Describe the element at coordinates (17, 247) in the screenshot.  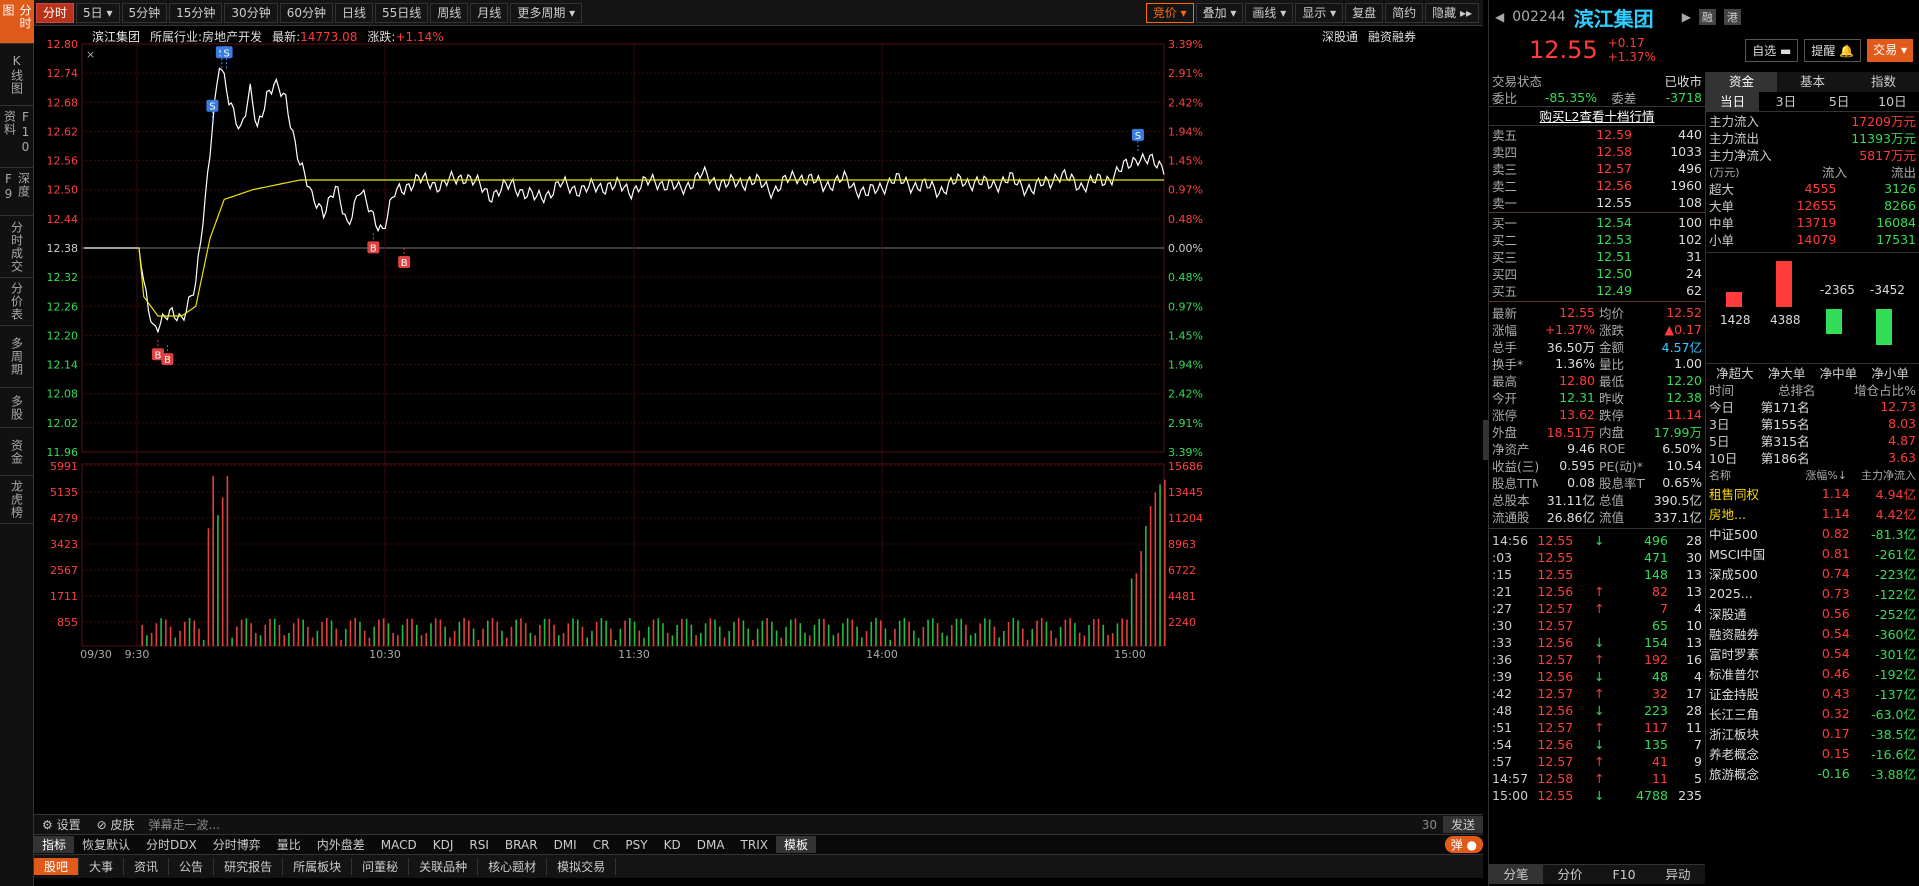
I see `left-tab-4: 分时成交` at that location.